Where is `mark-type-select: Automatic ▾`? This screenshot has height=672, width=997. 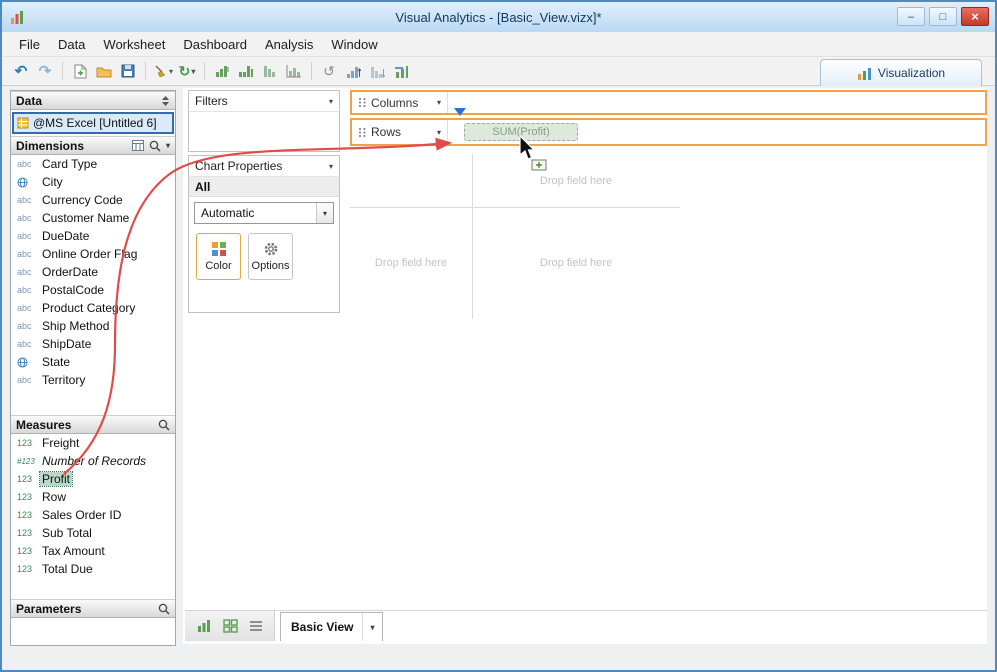
mark-type-select: Automatic ▾ is located at coordinates (264, 213).